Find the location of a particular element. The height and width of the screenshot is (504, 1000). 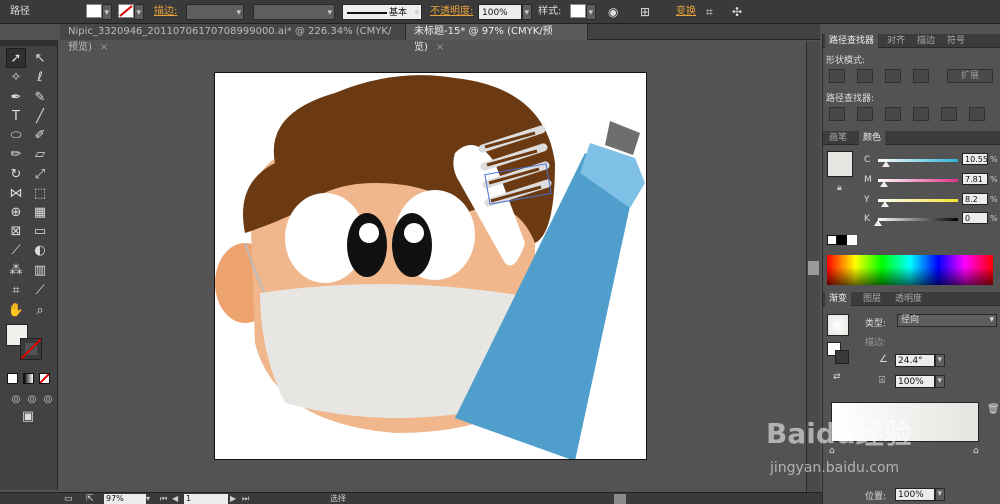

channel-m-slider is located at coordinates (918, 180).